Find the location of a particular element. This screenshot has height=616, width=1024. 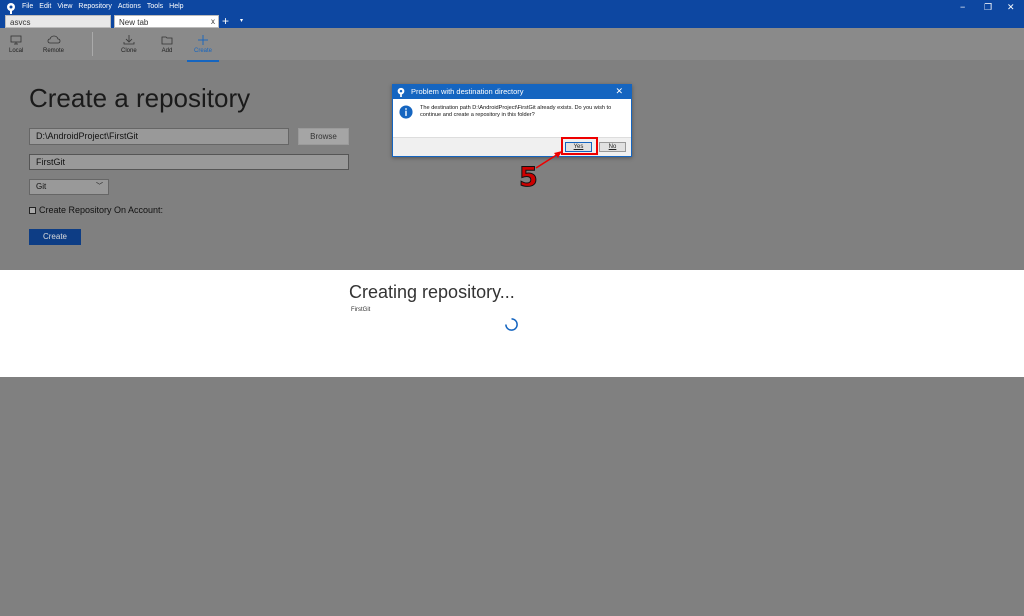

clone-button: Clone is located at coordinates (129, 44).